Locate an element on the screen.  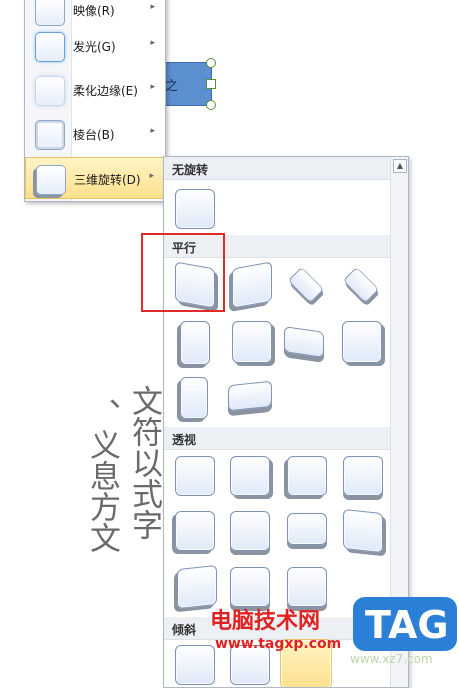
preset-no-rotation is located at coordinates (195, 209).